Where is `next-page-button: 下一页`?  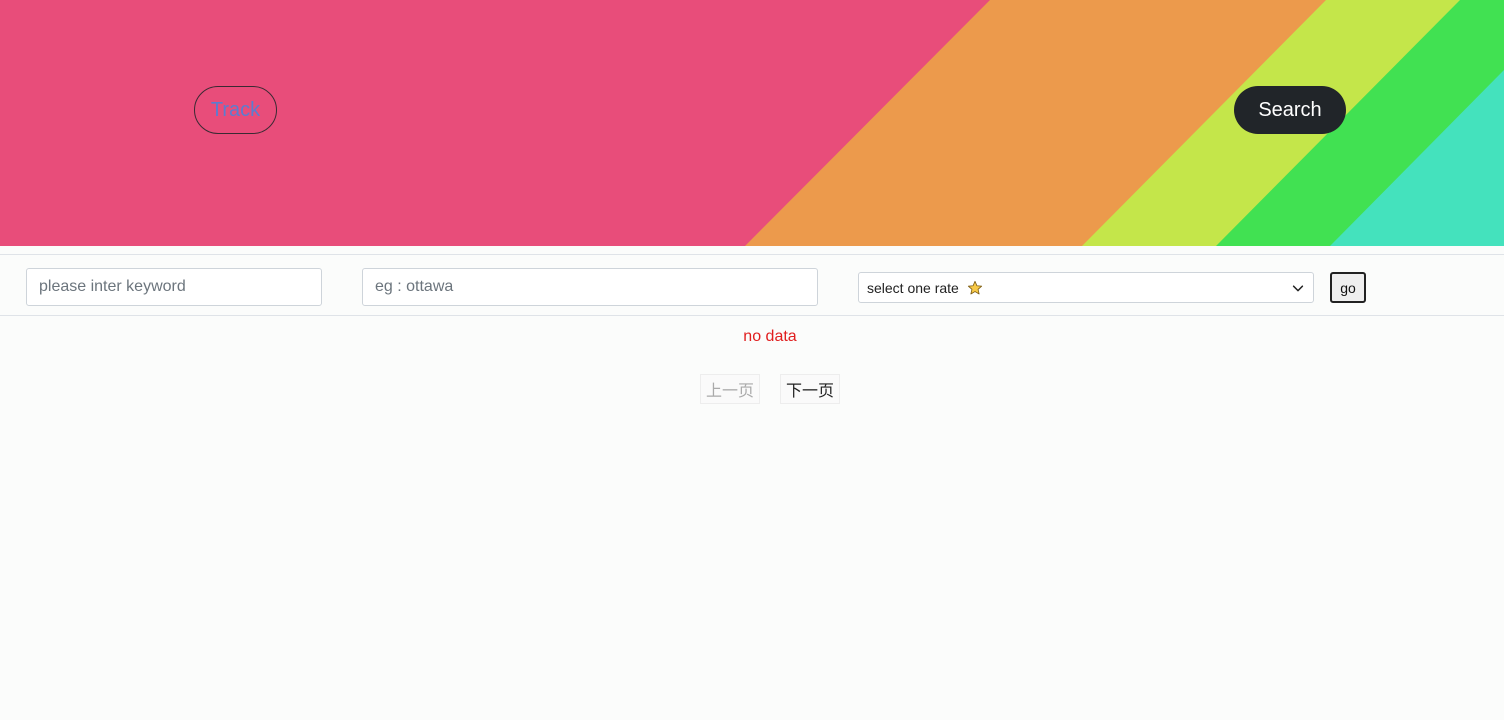
next-page-button: 下一页 is located at coordinates (810, 389).